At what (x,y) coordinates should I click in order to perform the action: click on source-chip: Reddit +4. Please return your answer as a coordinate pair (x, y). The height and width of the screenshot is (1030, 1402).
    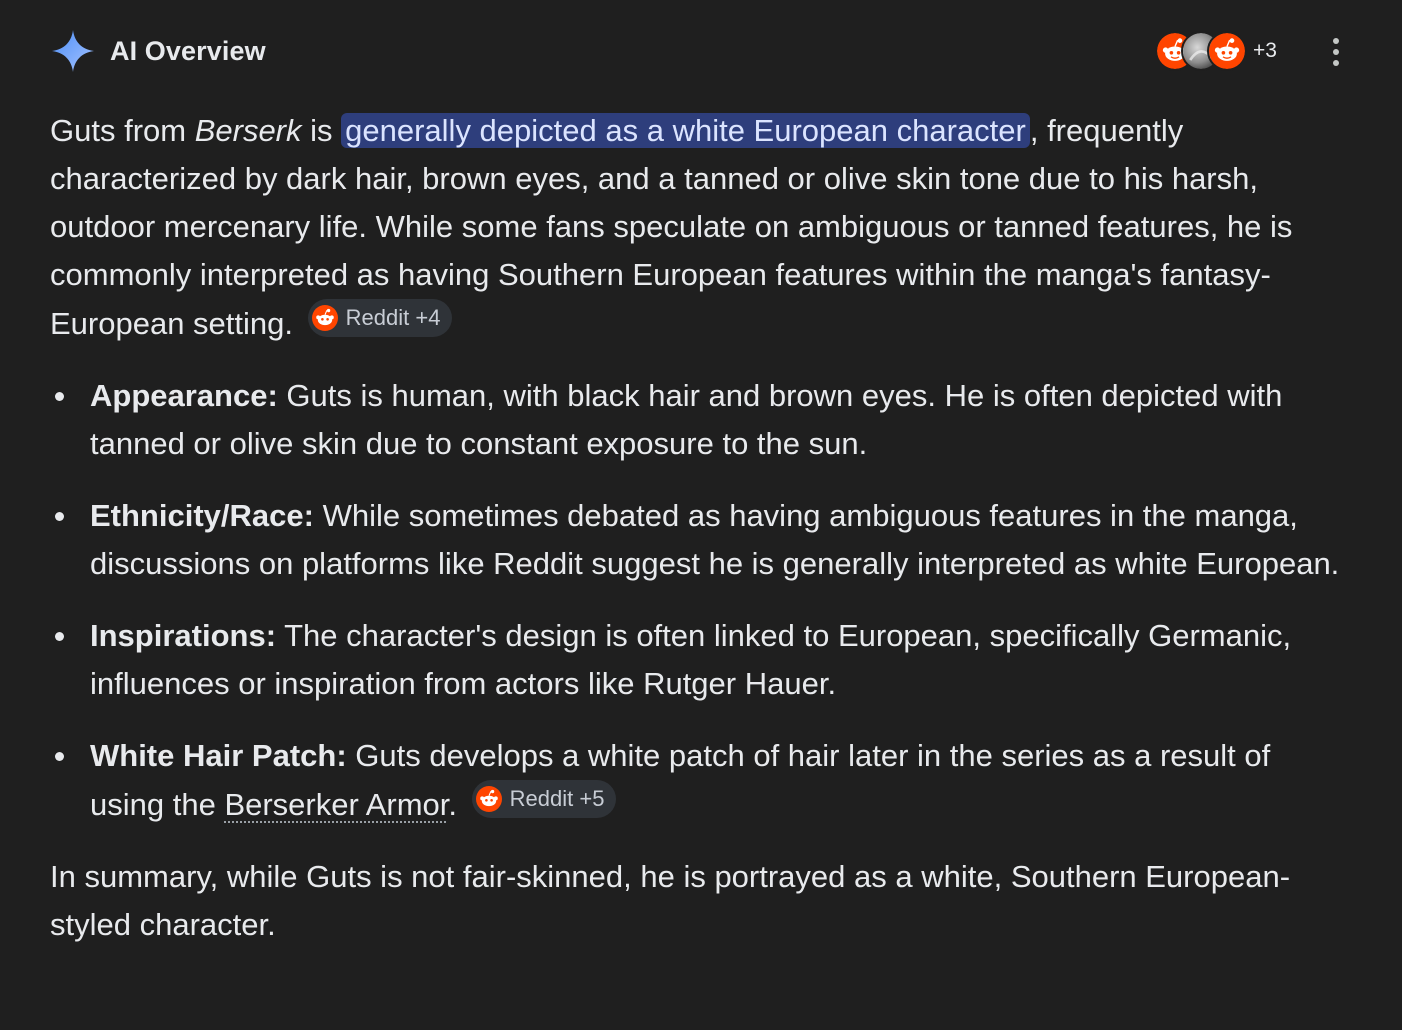
    Looking at the image, I should click on (380, 318).